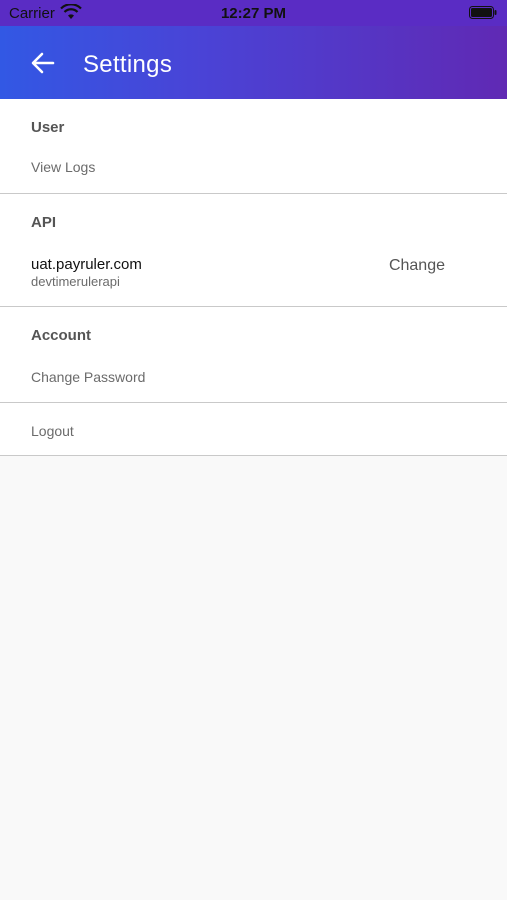 The image size is (507, 900). I want to click on section-account: Account Change Password, so click(253, 355).